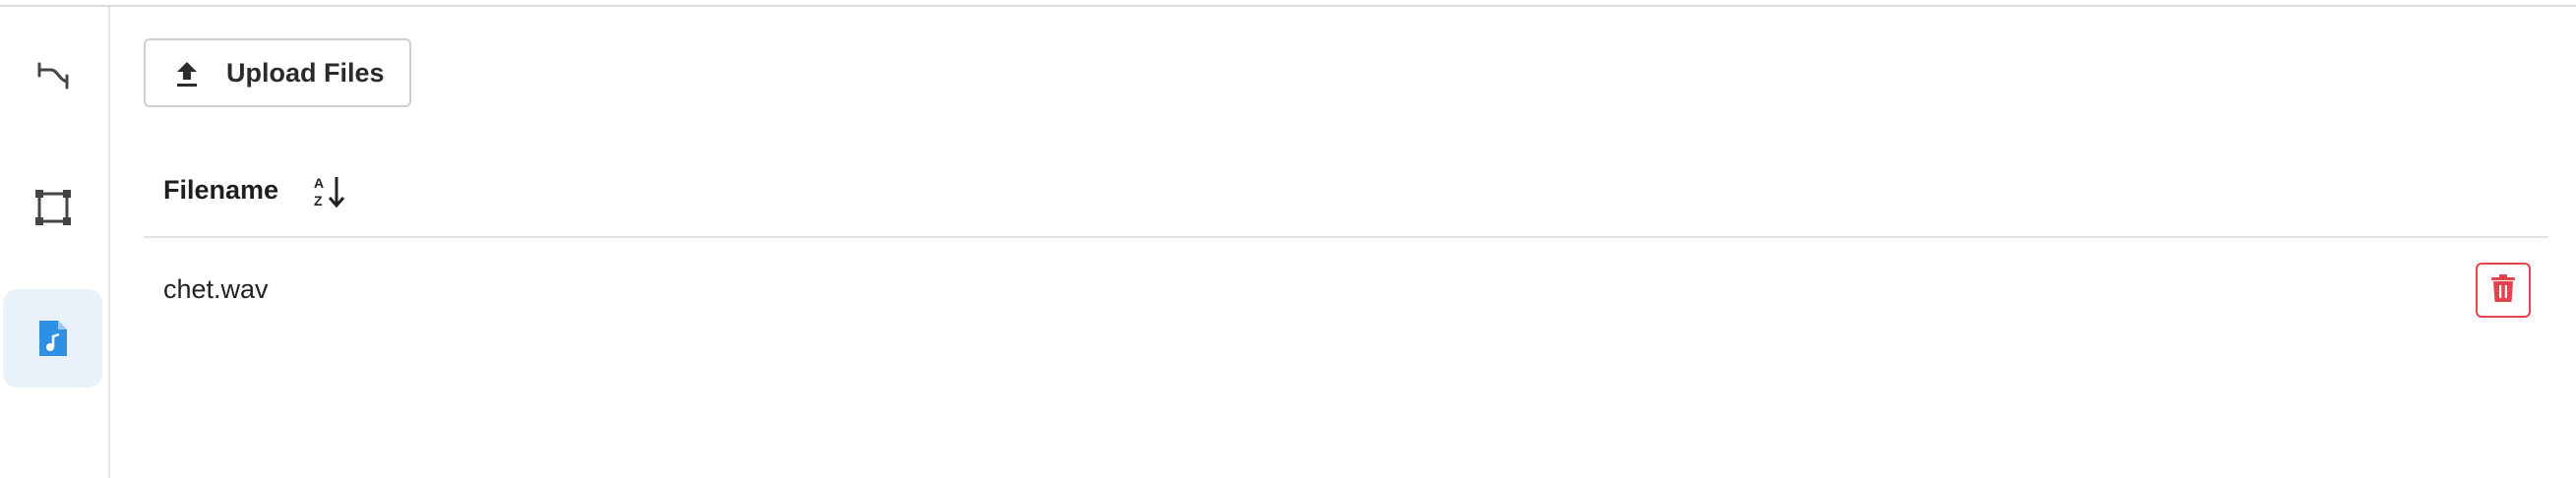  I want to click on trash-icon, so click(2503, 290).